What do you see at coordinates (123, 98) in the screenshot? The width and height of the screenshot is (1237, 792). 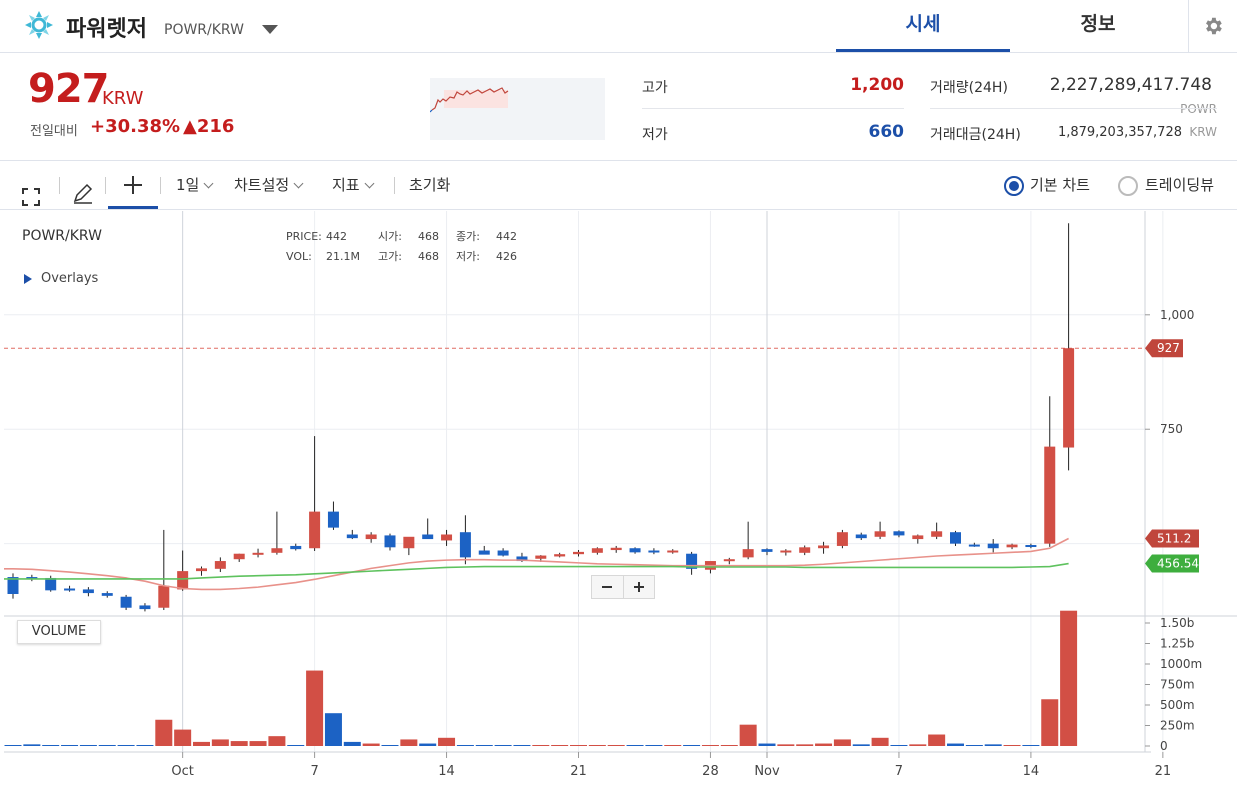 I see `price-unit: KRW` at bounding box center [123, 98].